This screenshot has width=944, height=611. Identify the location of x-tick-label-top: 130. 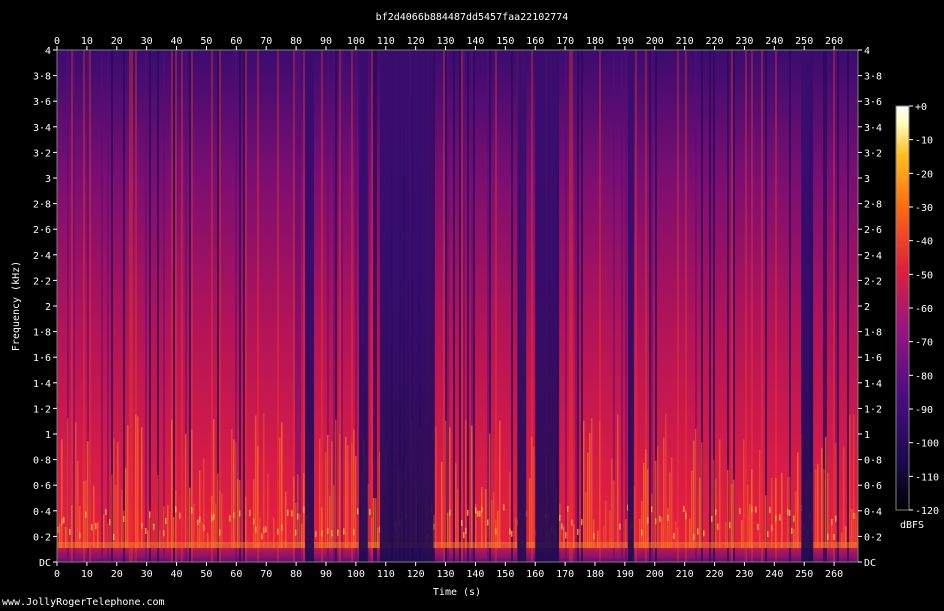
(446, 41).